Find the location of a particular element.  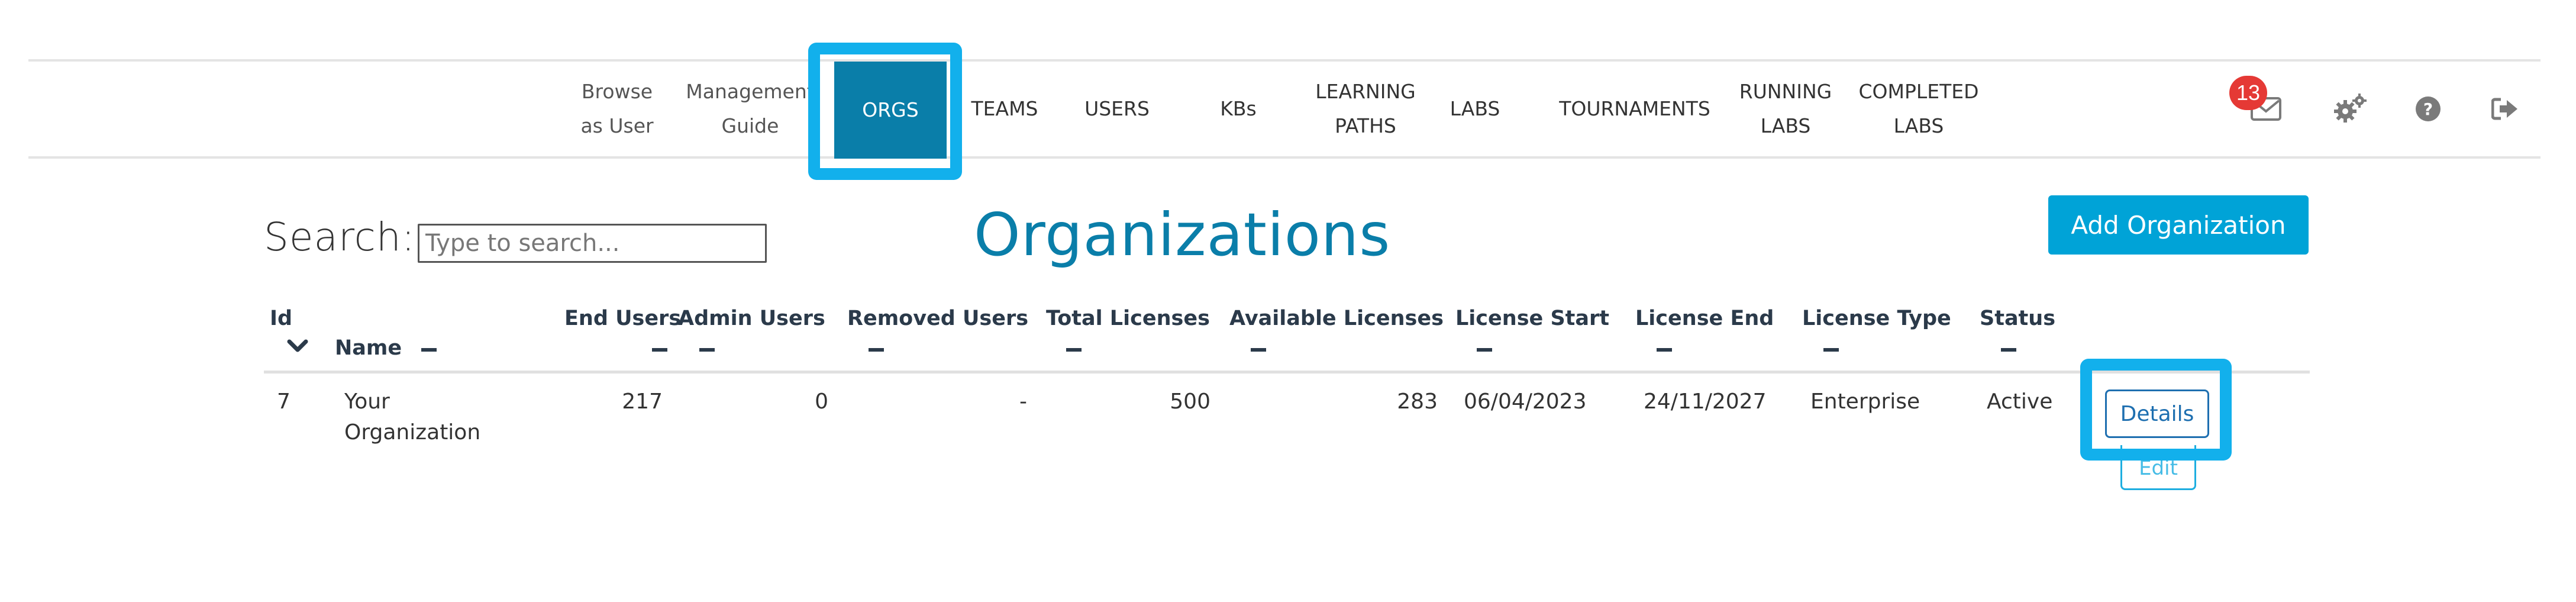

chevron-down-icon is located at coordinates (298, 347).